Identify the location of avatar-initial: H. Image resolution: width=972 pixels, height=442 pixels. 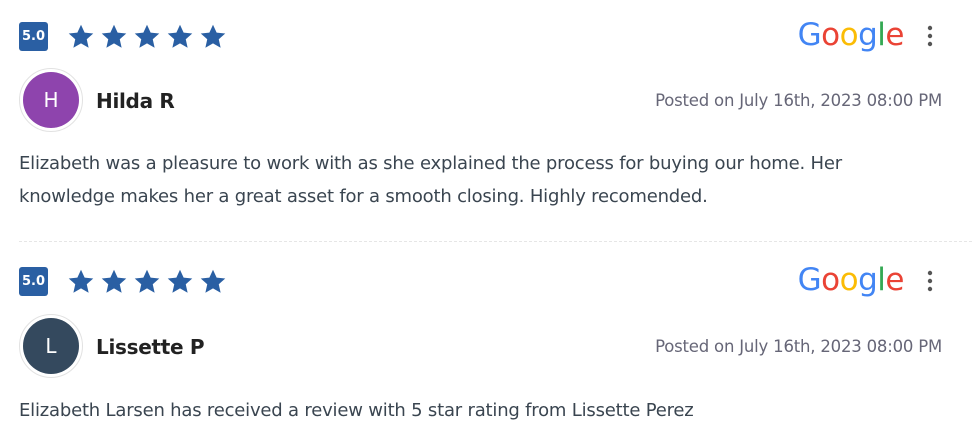
(51, 100).